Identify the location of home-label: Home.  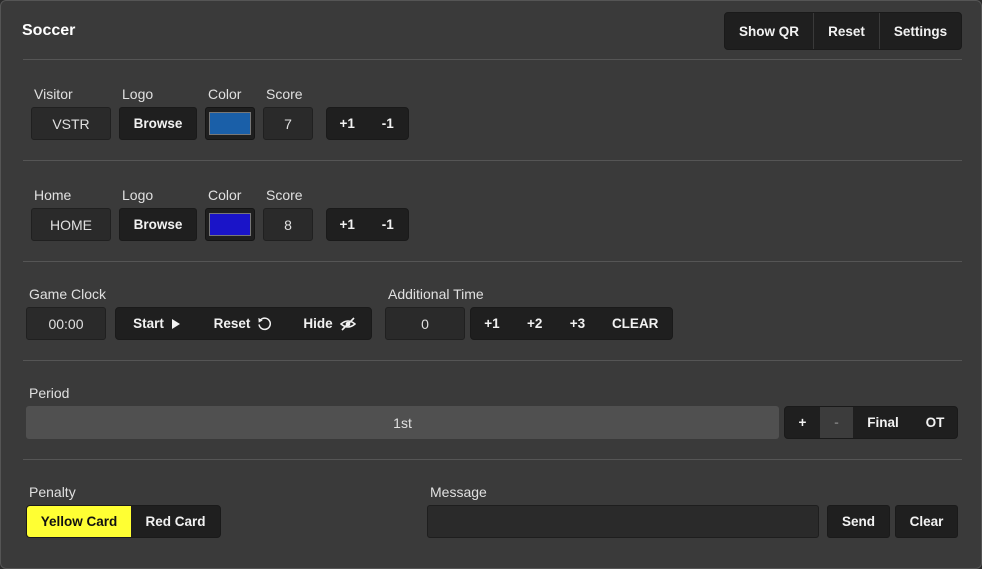
(53, 195).